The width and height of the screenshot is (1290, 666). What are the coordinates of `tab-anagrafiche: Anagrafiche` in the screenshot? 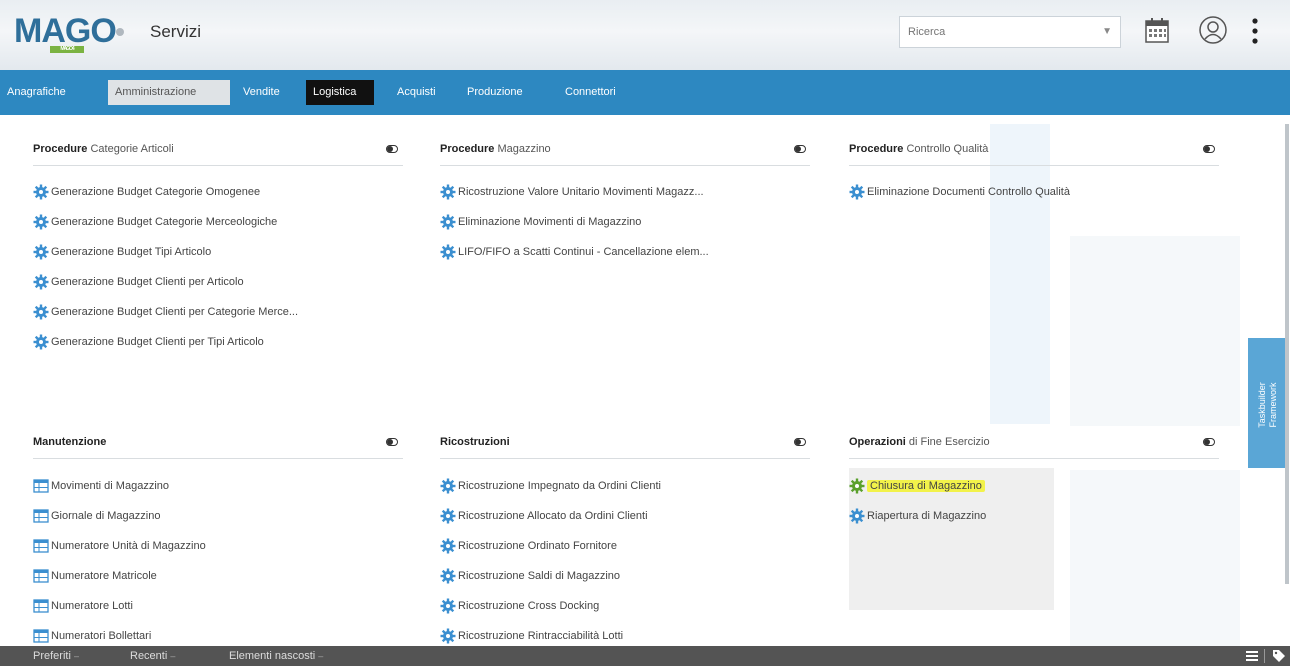 It's located at (36, 92).